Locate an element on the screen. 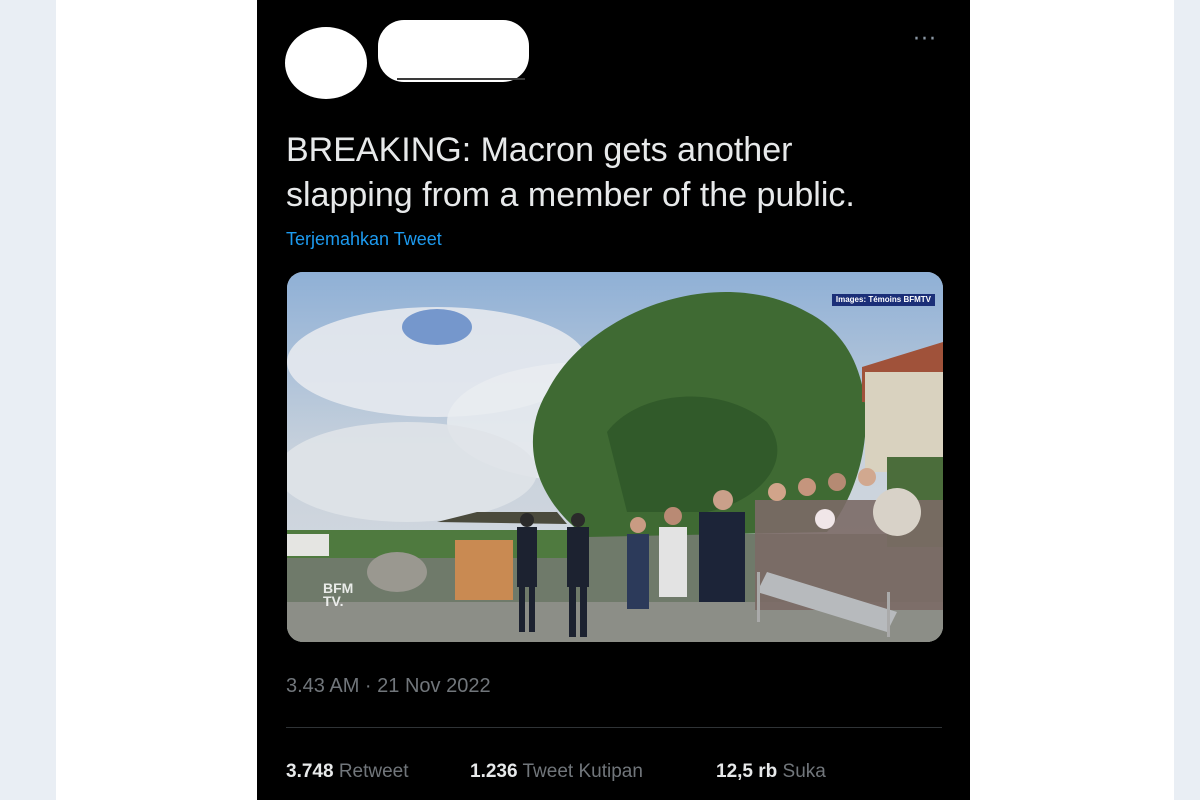 Image resolution: width=1200 pixels, height=800 pixels. like-count: 12,5 rb Suka is located at coordinates (771, 772).